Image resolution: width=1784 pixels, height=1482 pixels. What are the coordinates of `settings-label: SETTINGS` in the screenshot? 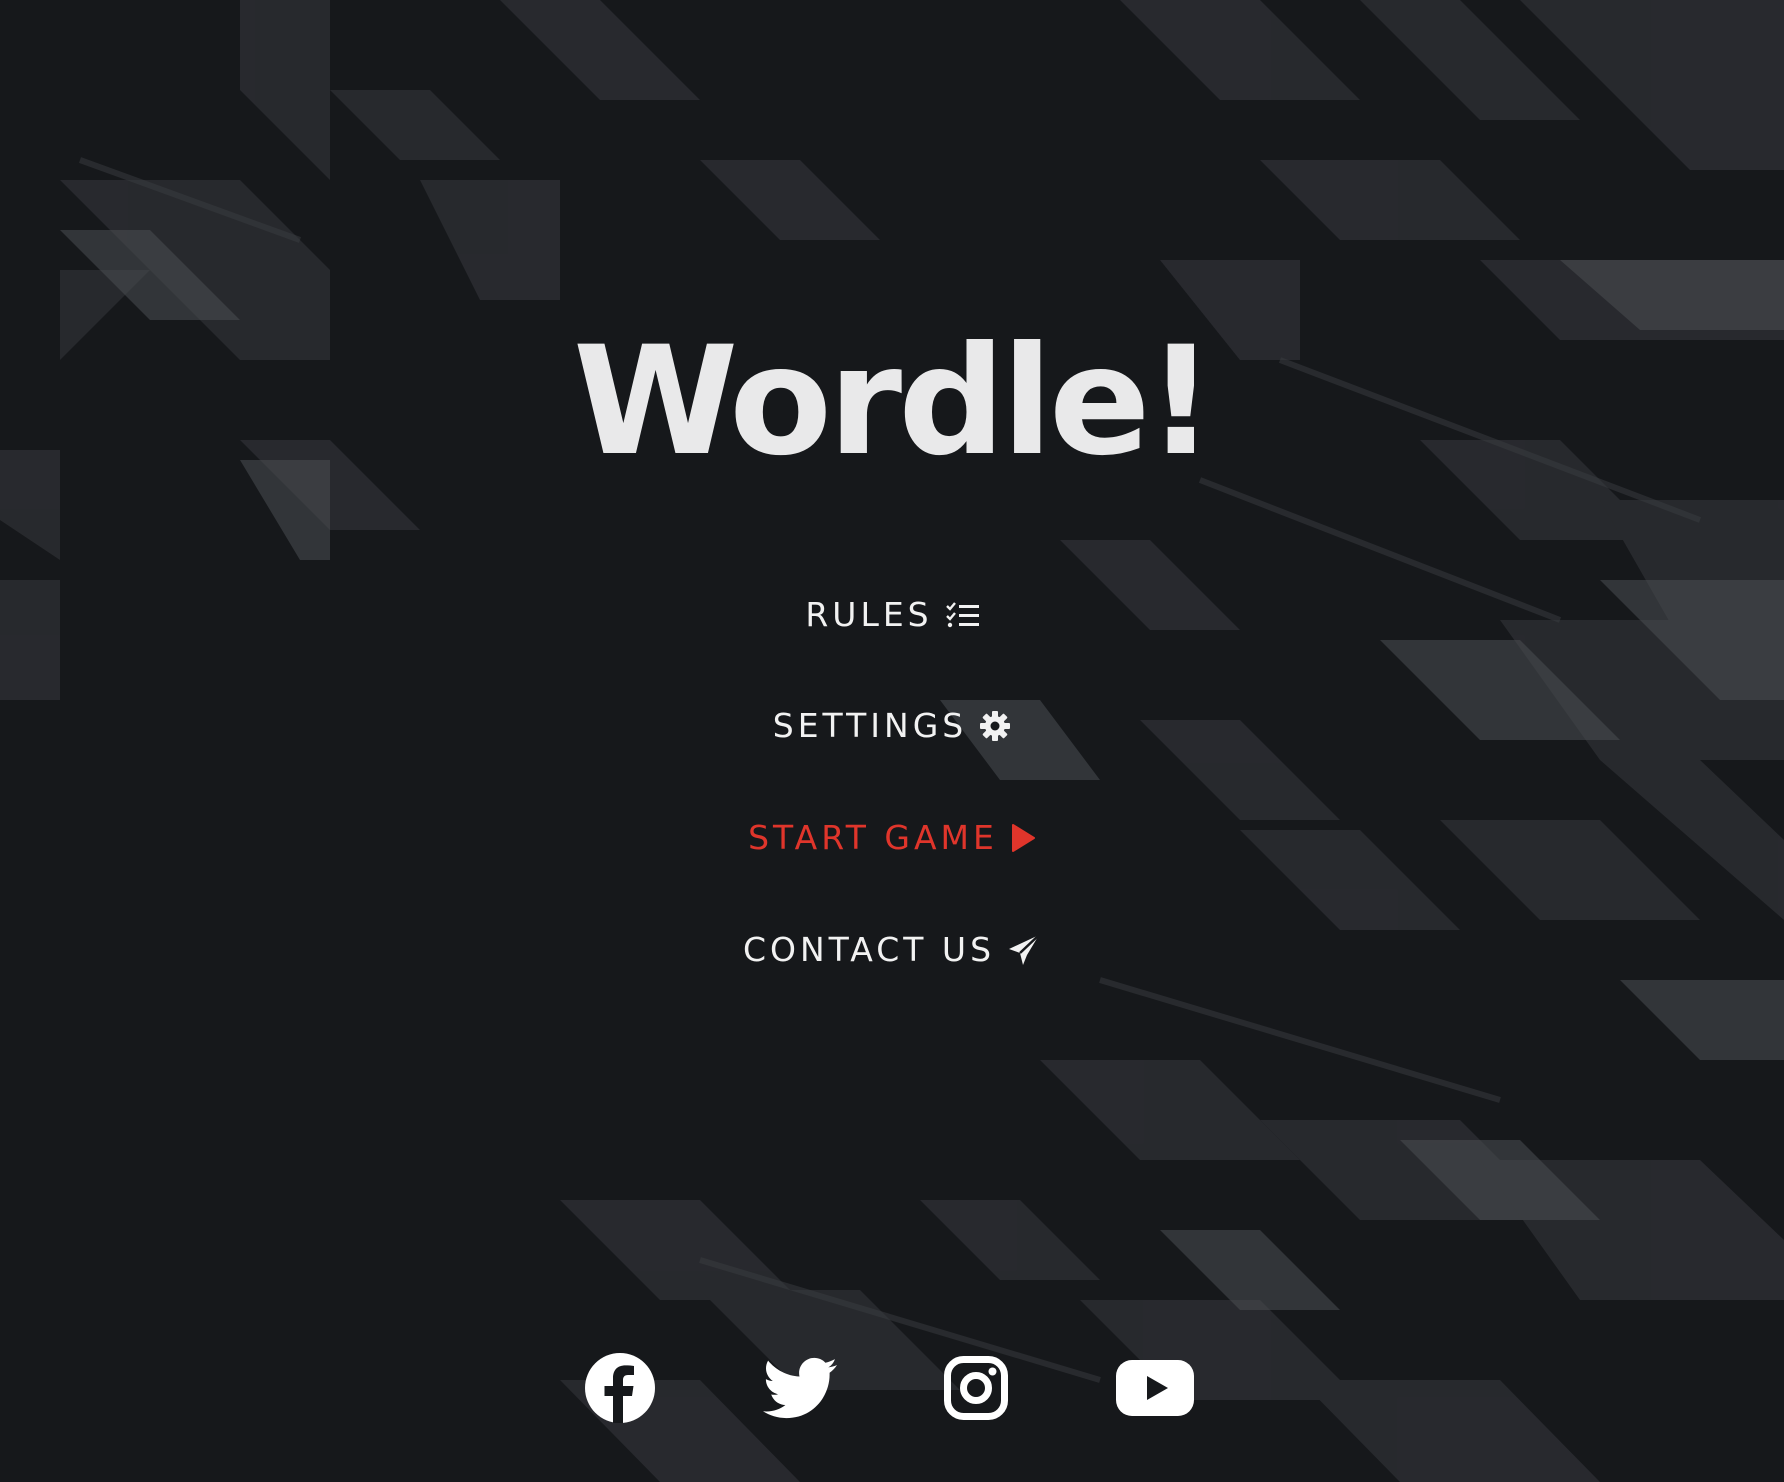 It's located at (870, 725).